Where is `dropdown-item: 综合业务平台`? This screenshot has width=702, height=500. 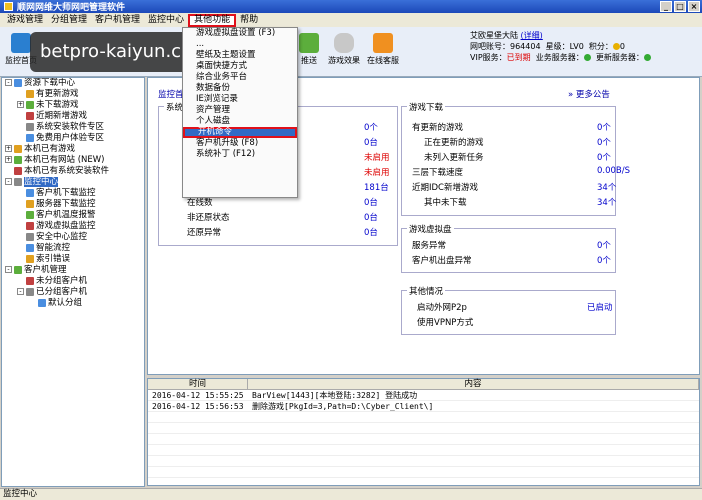 dropdown-item: 综合业务平台 is located at coordinates (240, 77).